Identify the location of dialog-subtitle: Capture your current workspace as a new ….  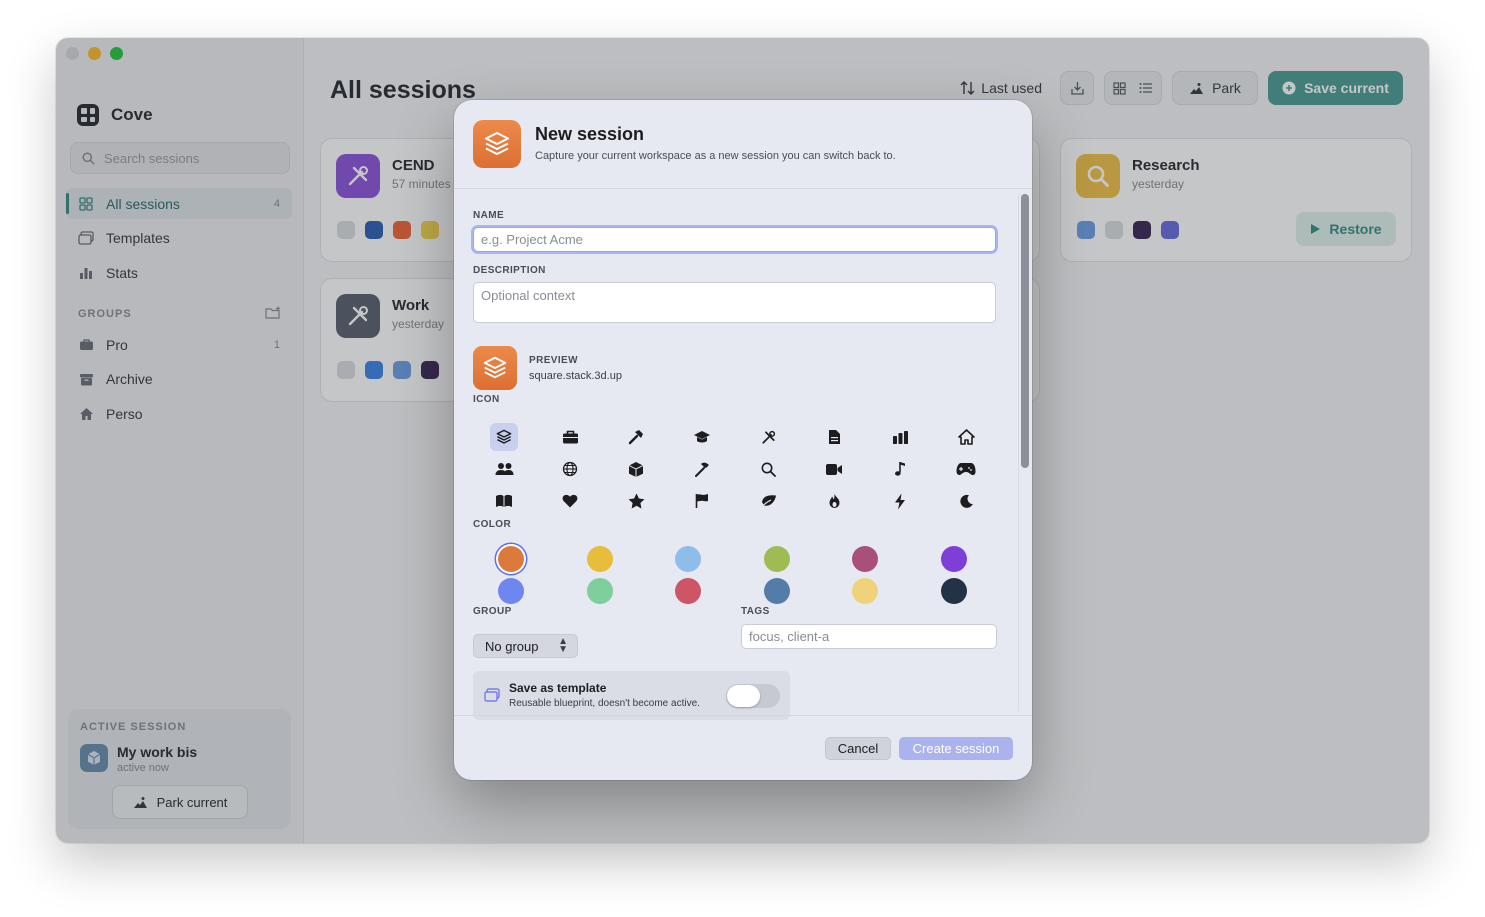
(715, 156).